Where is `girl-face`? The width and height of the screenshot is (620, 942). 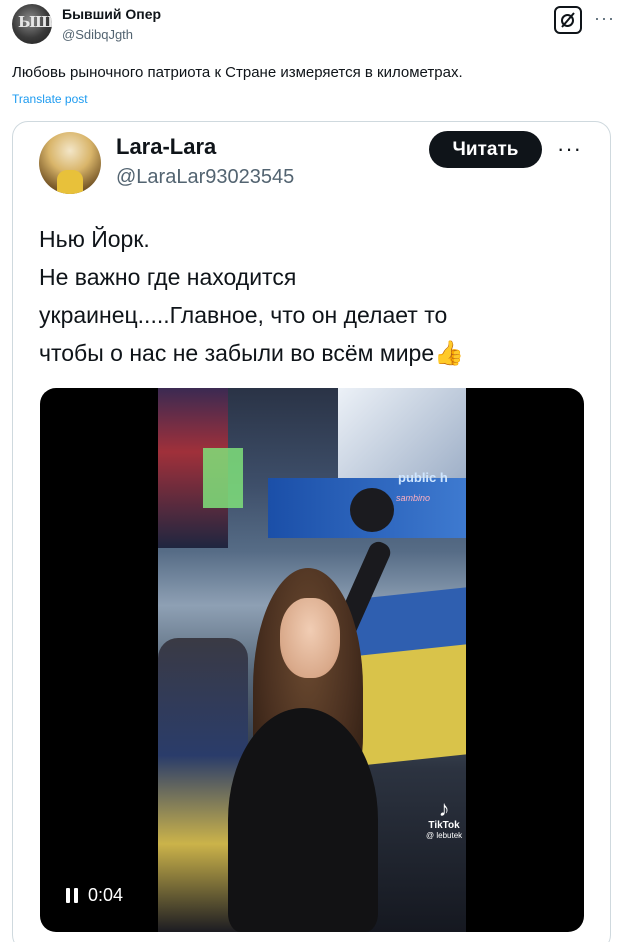
girl-face is located at coordinates (310, 638).